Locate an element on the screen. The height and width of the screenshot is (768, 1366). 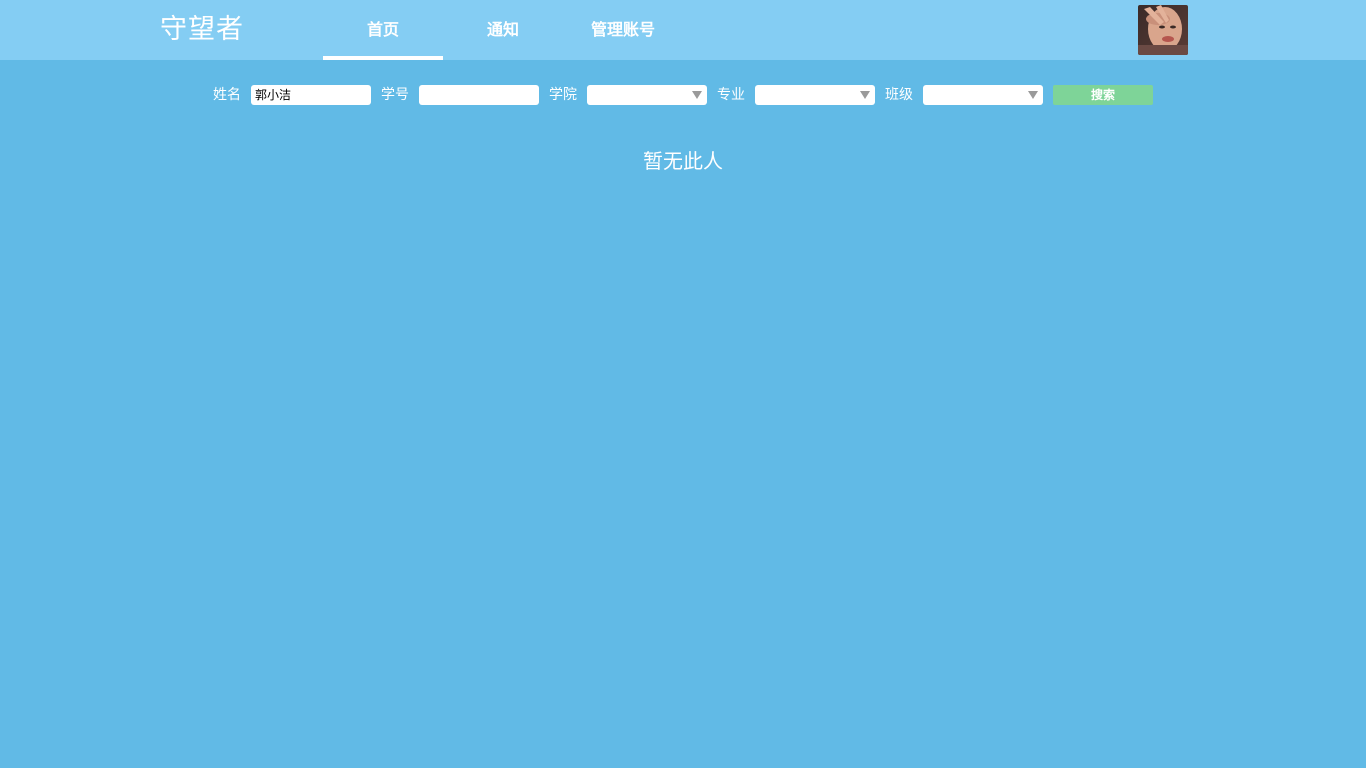
empty-result-message: 暂无此人 is located at coordinates (683, 161).